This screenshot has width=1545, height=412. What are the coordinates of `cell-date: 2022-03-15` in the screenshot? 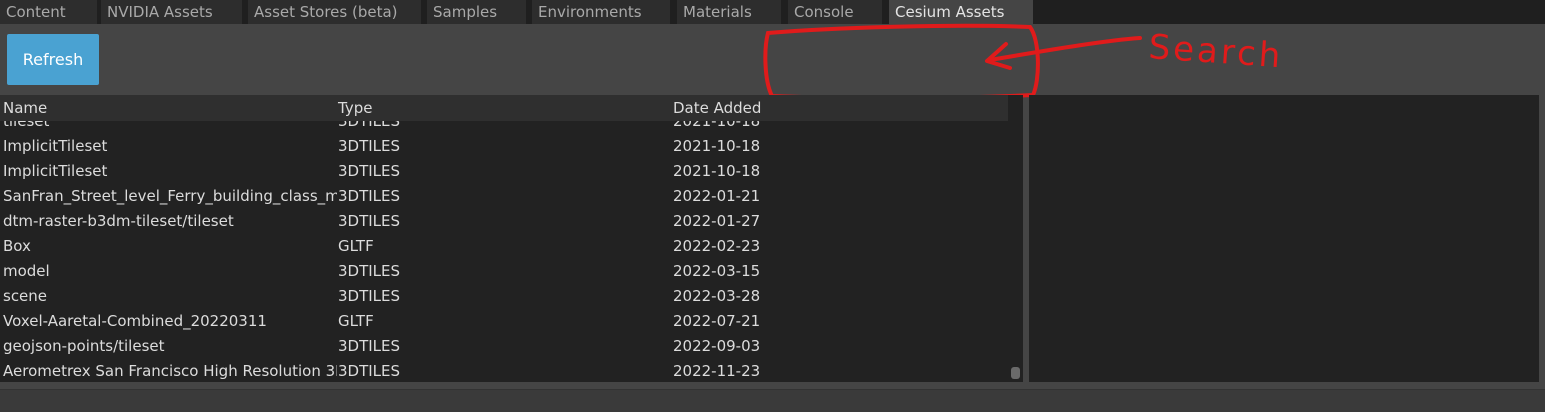 It's located at (717, 271).